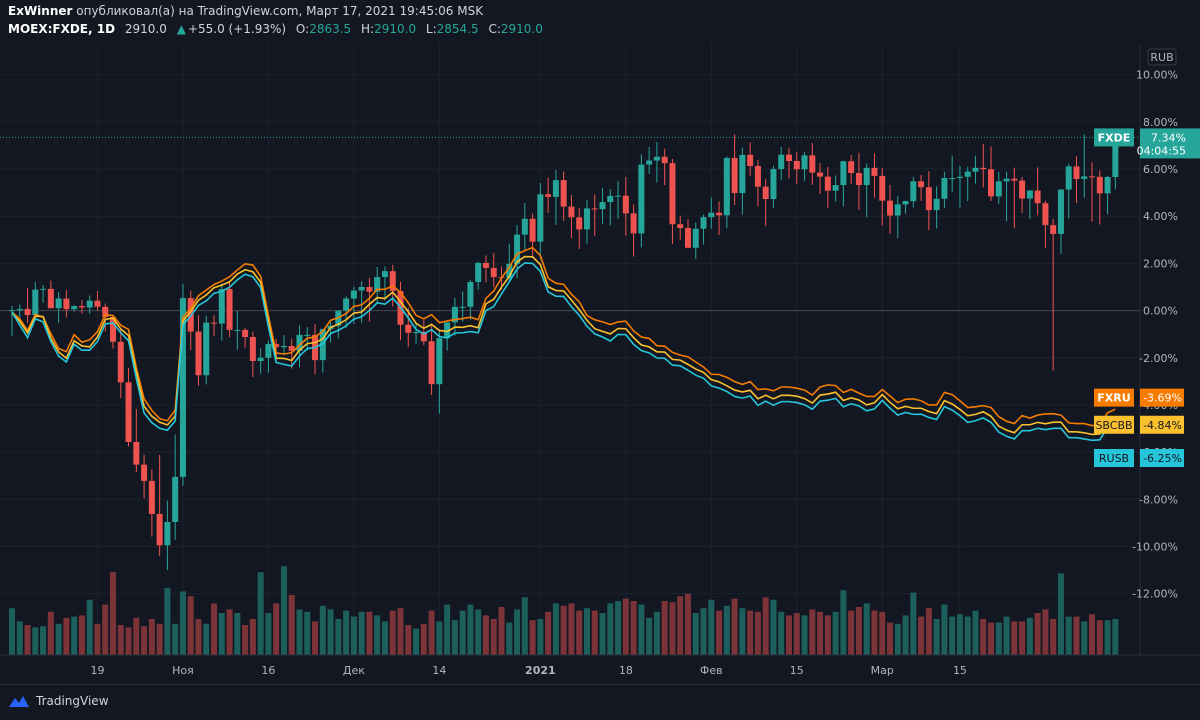  I want to click on high-value: 2910.0, so click(395, 29).